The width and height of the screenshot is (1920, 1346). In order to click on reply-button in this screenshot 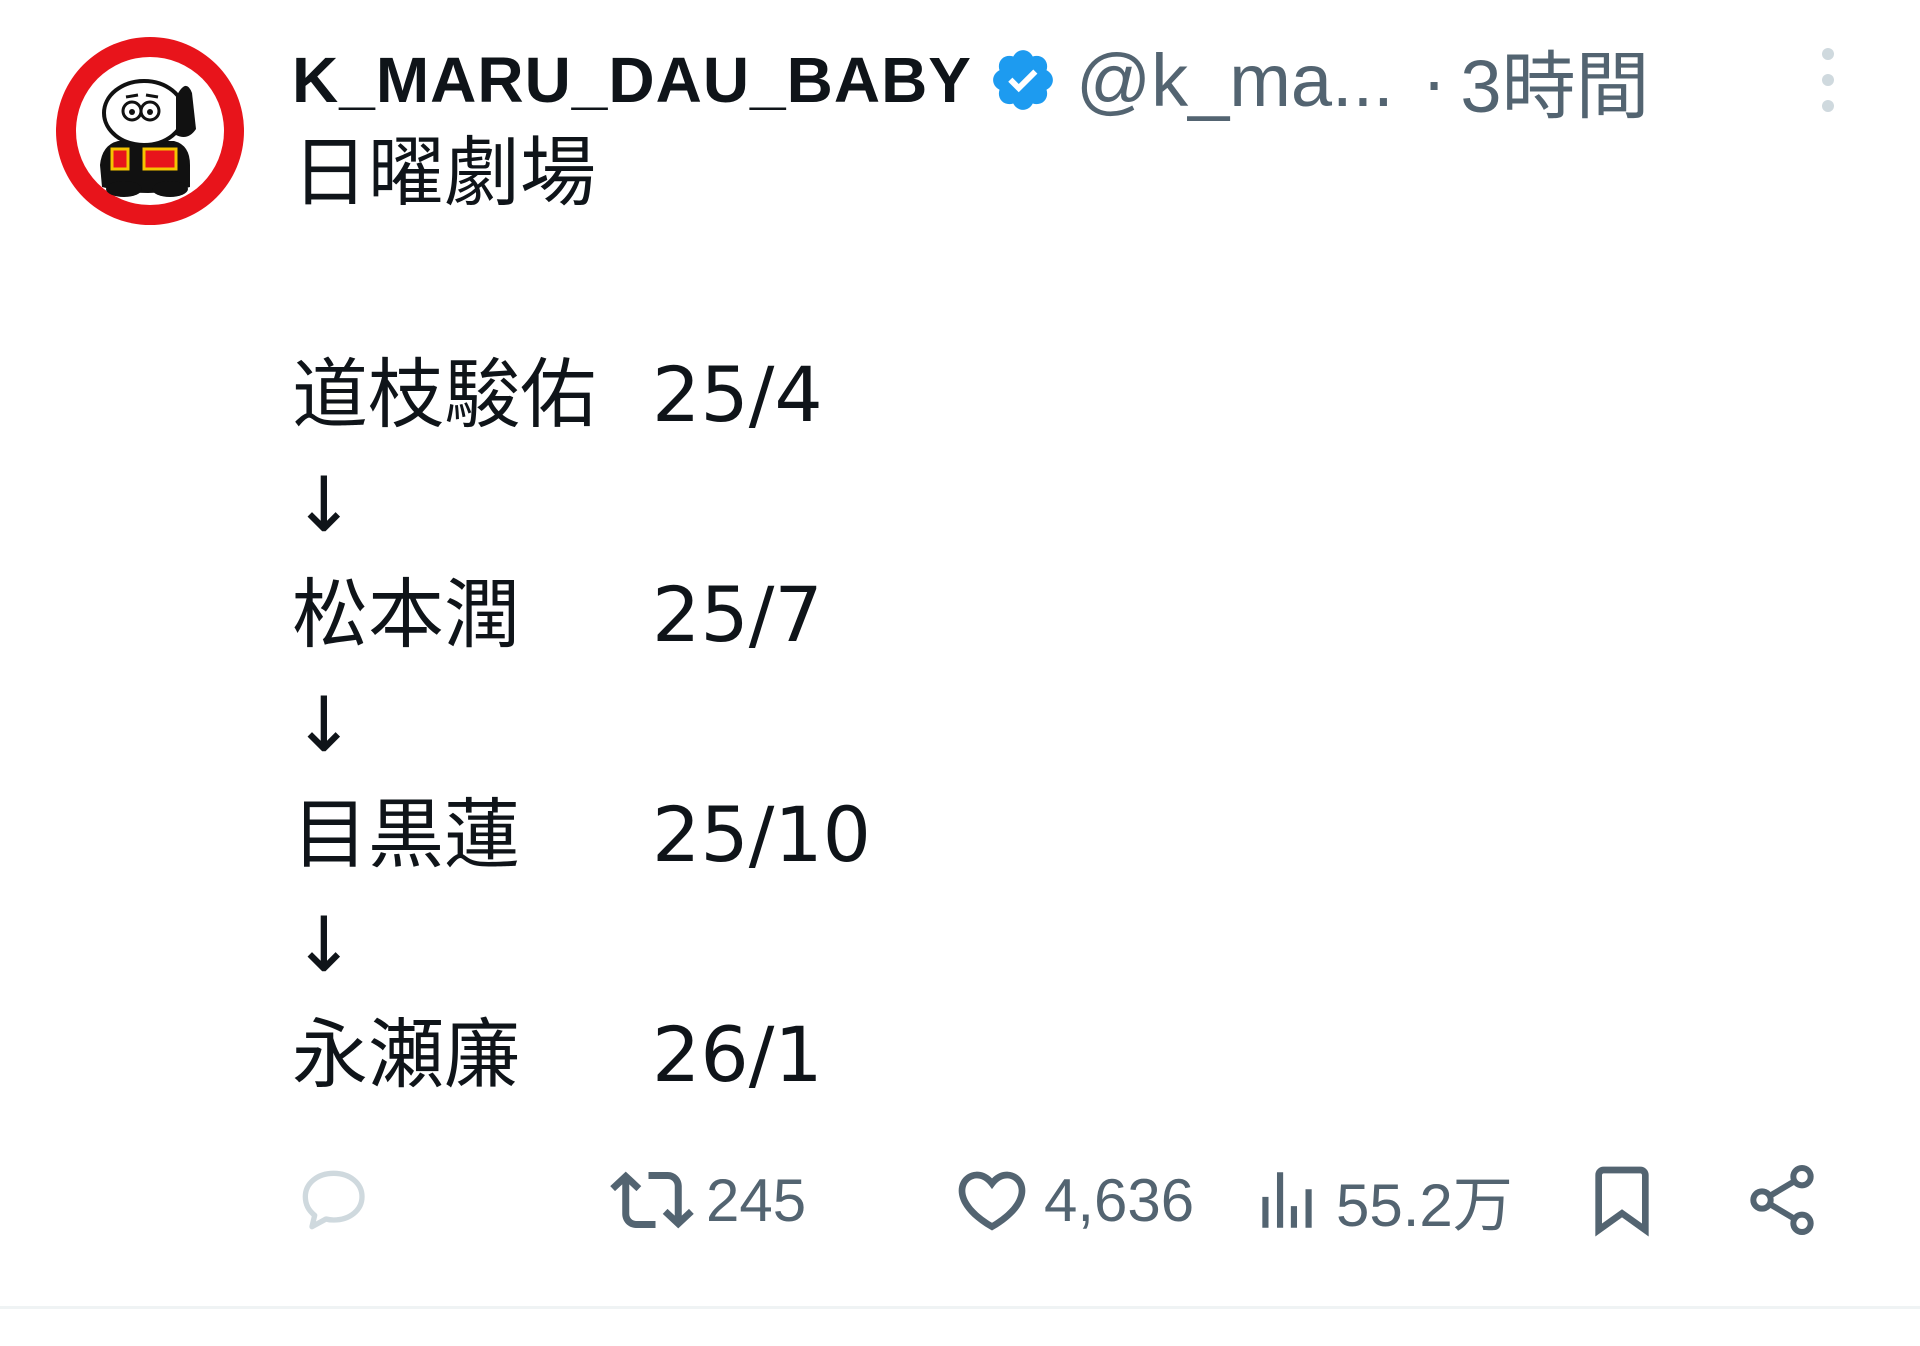, I will do `click(338, 1200)`.